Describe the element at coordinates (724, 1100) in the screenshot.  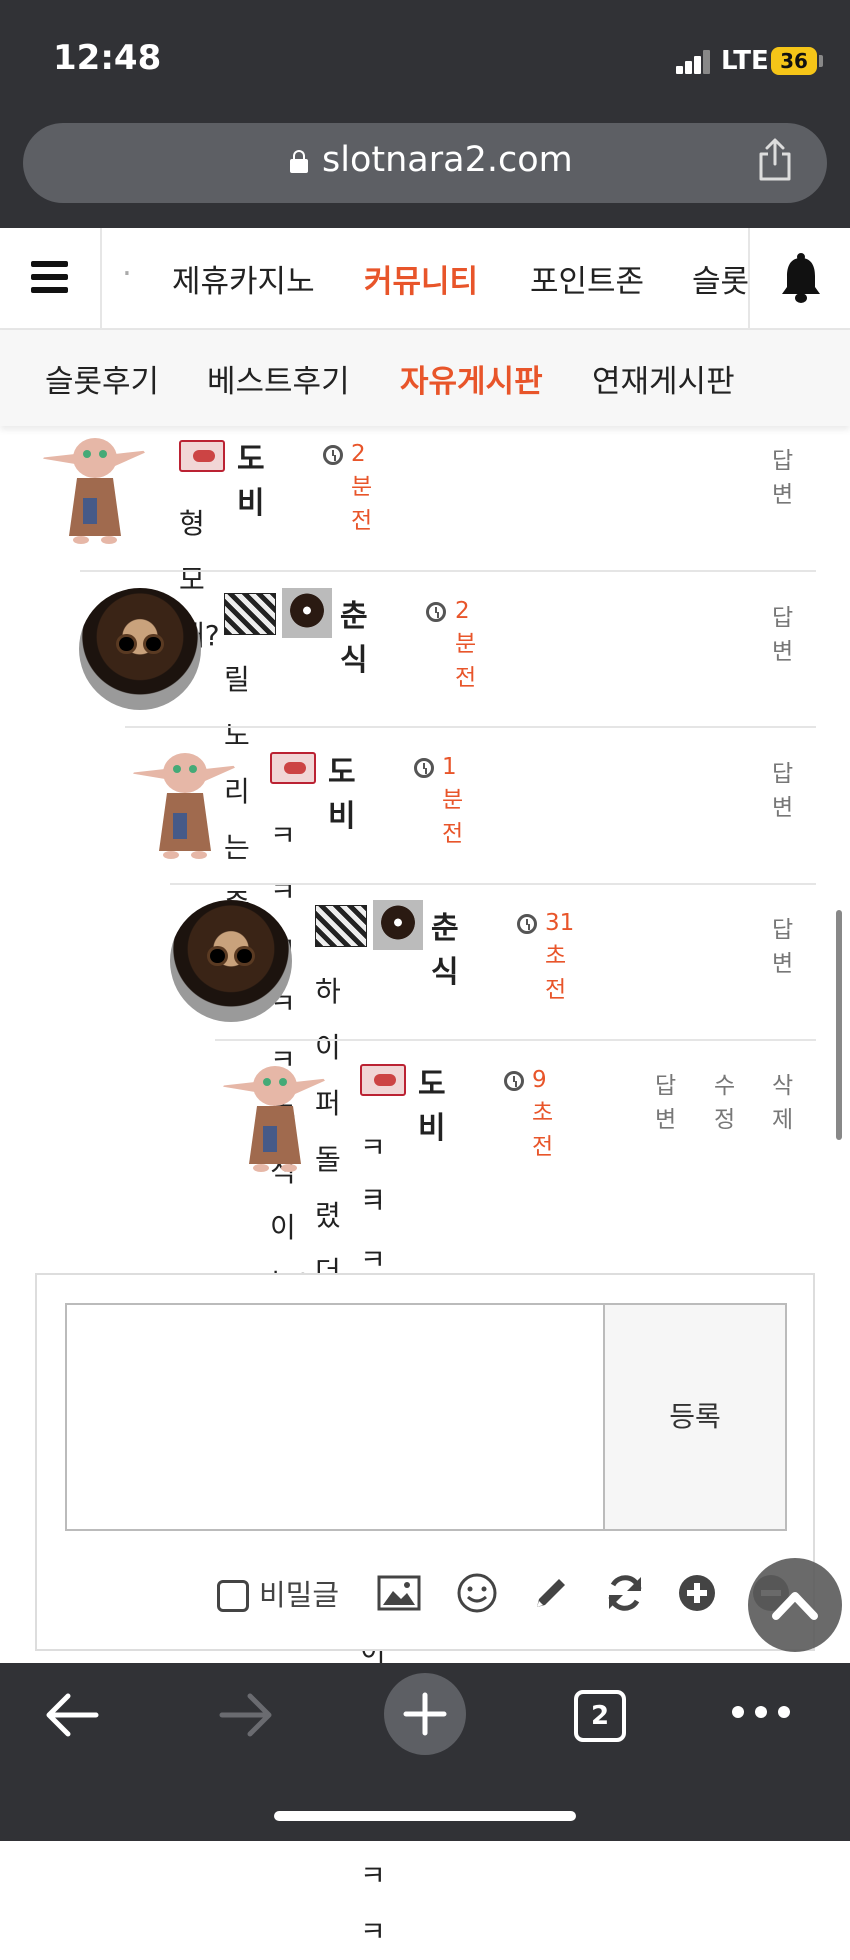
I see `edit-button: 수정` at that location.